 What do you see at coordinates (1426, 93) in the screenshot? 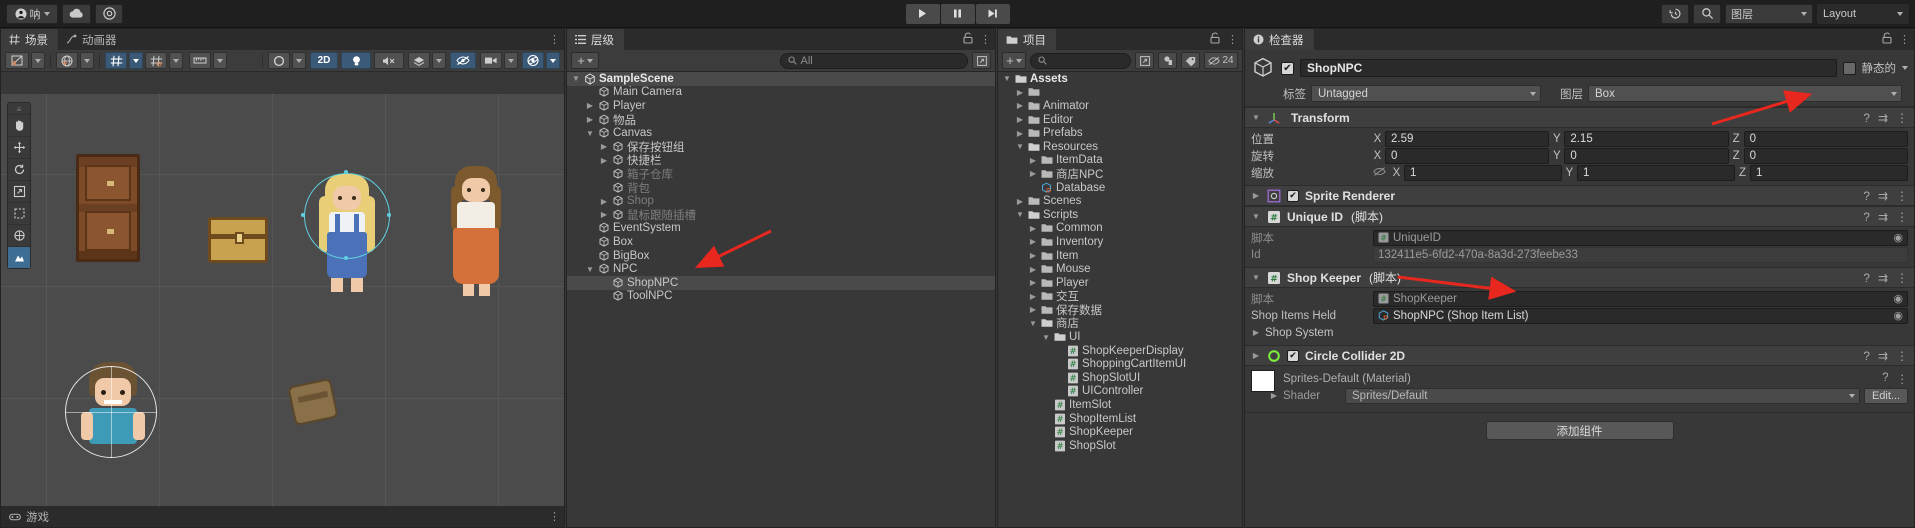
I see `tag-dropdown: Untagged` at bounding box center [1426, 93].